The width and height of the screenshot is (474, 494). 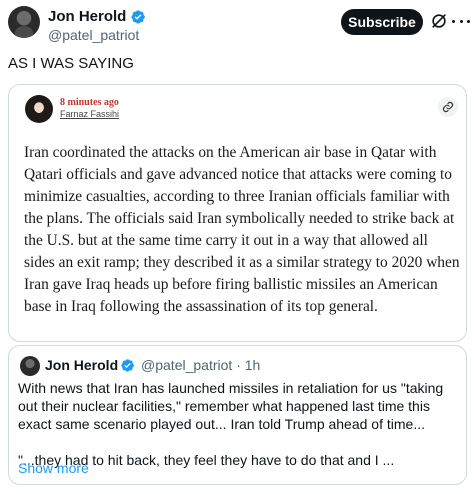 I want to click on author-handle: @patel_patriot, so click(x=93, y=35).